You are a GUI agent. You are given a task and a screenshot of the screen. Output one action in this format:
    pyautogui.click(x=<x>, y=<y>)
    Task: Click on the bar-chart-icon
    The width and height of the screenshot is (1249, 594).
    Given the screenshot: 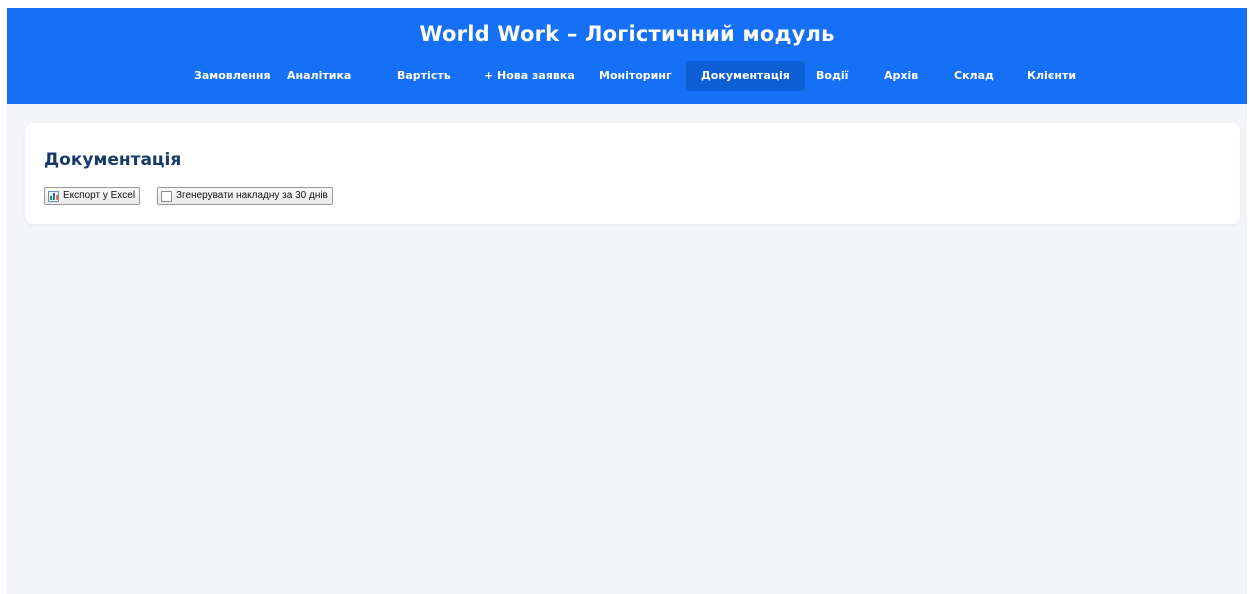 What is the action you would take?
    pyautogui.click(x=53, y=196)
    